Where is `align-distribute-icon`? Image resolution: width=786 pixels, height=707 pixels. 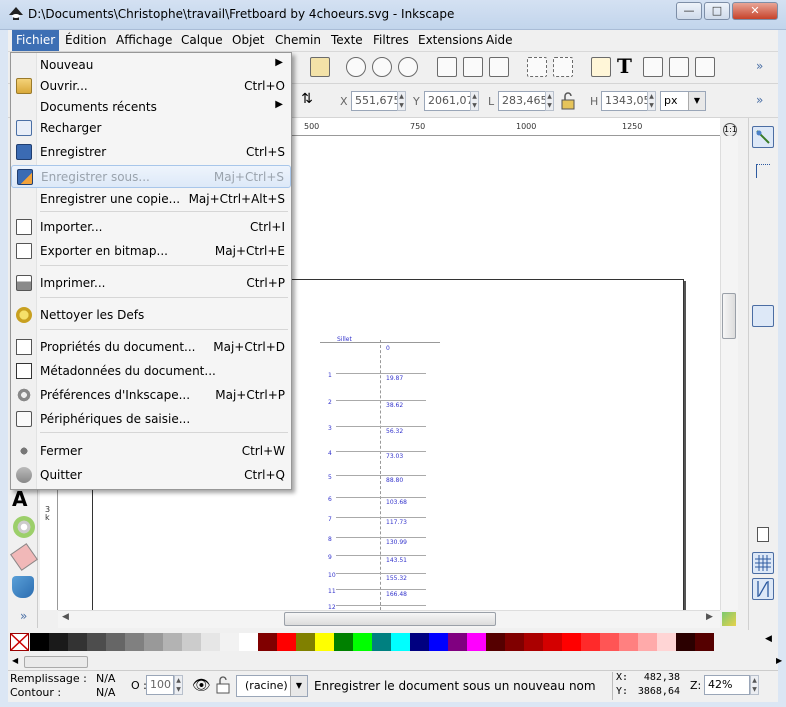 align-distribute-icon is located at coordinates (705, 67).